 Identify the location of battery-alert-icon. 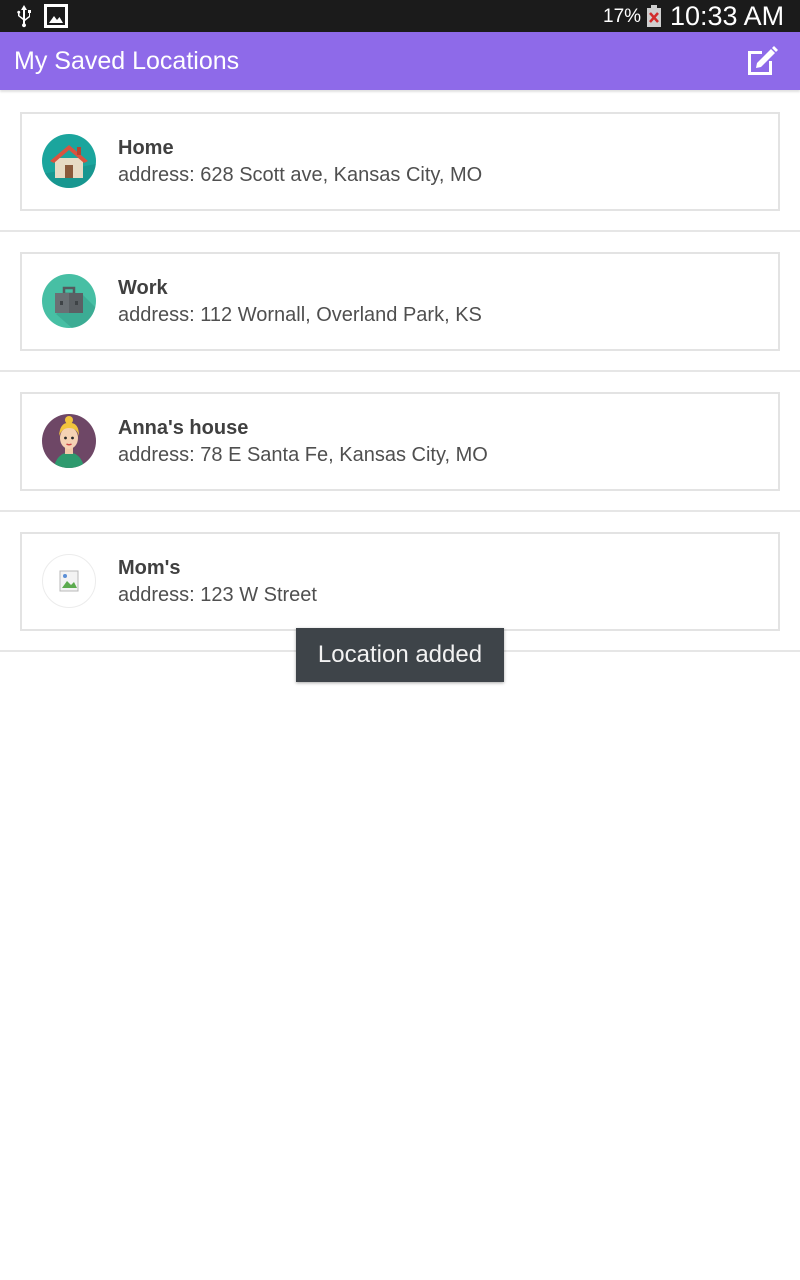
(654, 16).